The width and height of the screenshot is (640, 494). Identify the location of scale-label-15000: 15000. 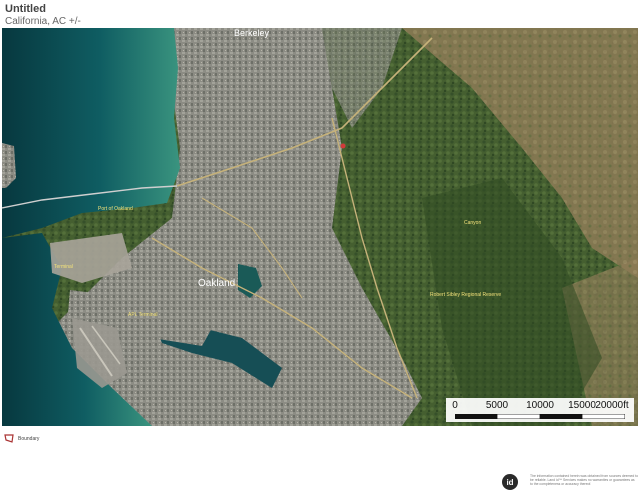
(582, 405).